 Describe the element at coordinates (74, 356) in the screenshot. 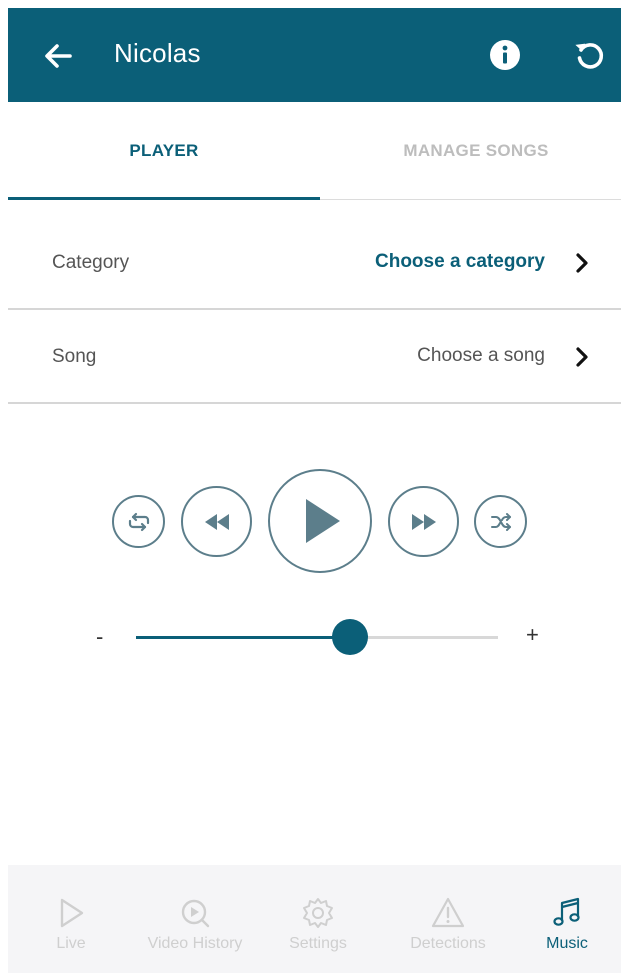

I see `song-label: Song` at that location.